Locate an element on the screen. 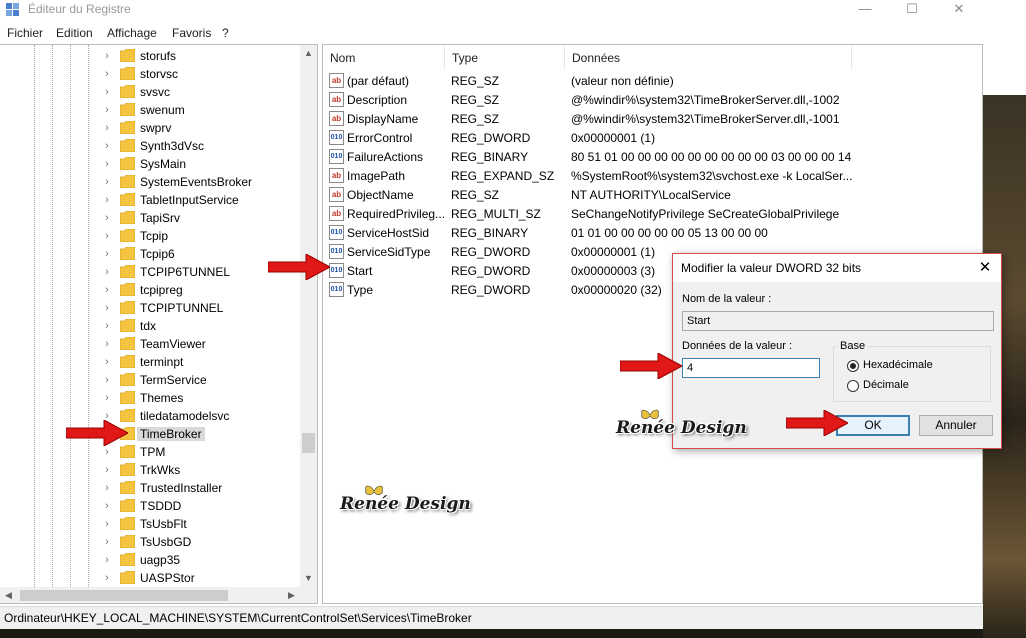  dialog-title: Modifier la valeur DWORD 32 bits is located at coordinates (771, 268).